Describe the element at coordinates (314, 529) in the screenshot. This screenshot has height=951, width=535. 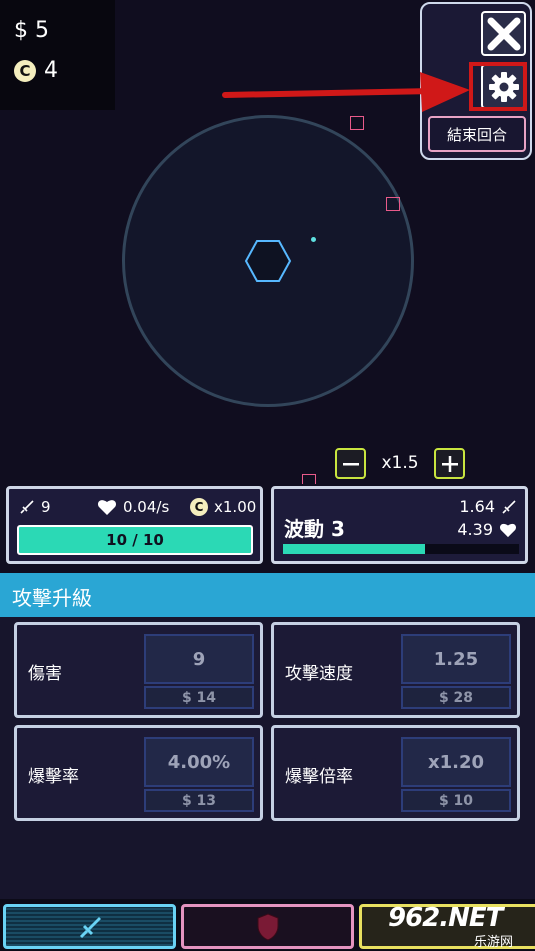
I see `wave-title: 波動 3` at that location.